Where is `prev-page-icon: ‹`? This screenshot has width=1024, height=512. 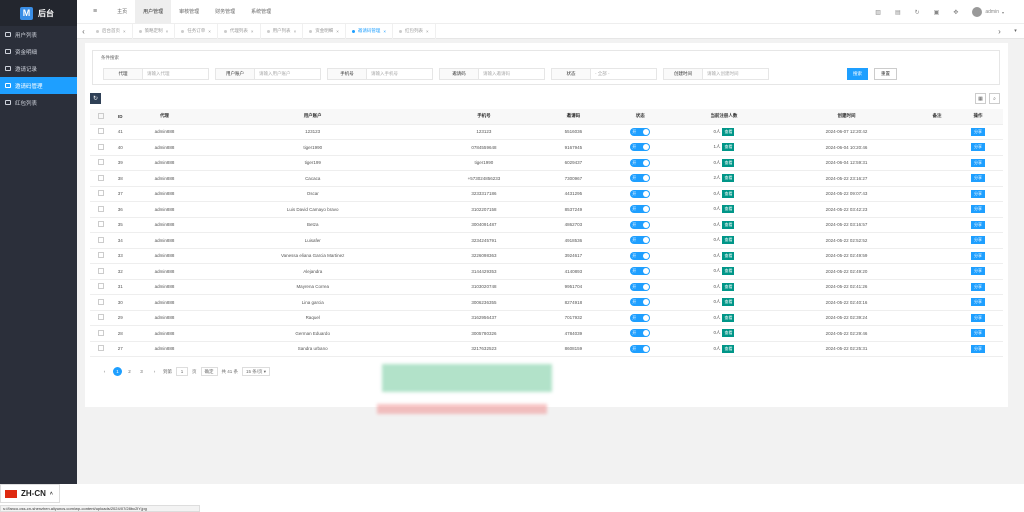
prev-page-icon: ‹ is located at coordinates (104, 371).